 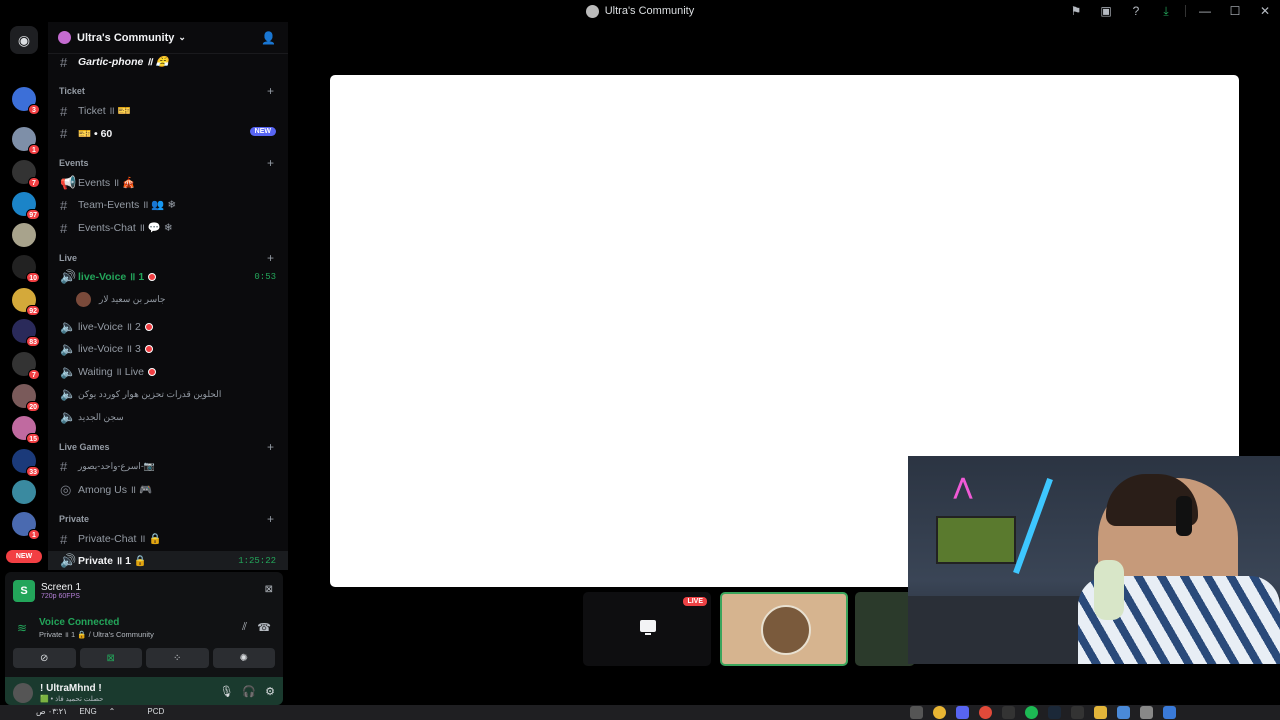 What do you see at coordinates (168, 372) in the screenshot?
I see `channel-waiting: 🔈 Waiting ॥ Live` at bounding box center [168, 372].